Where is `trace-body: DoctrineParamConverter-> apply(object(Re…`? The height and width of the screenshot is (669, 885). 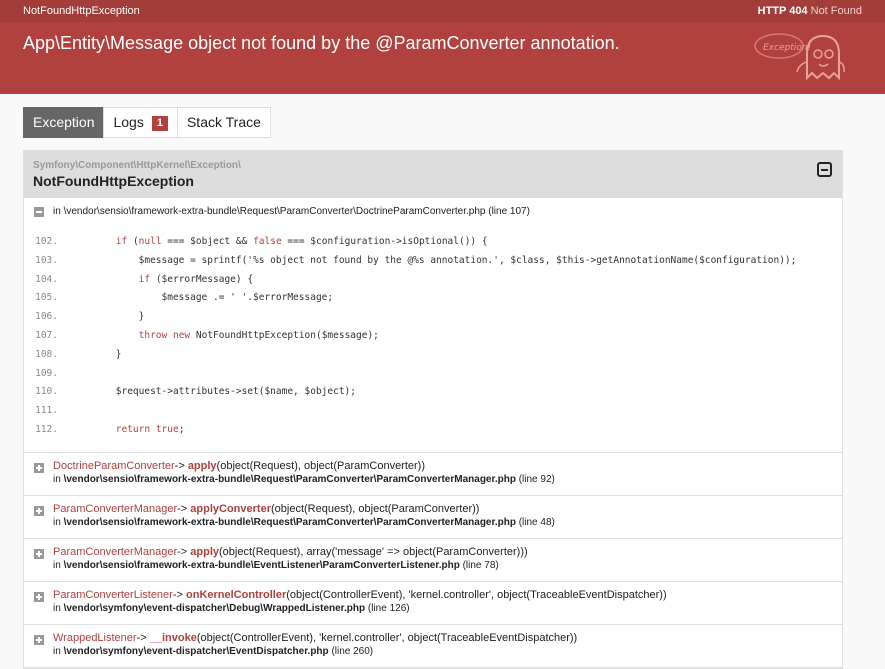 trace-body: DoctrineParamConverter-> apply(object(Re… is located at coordinates (304, 472).